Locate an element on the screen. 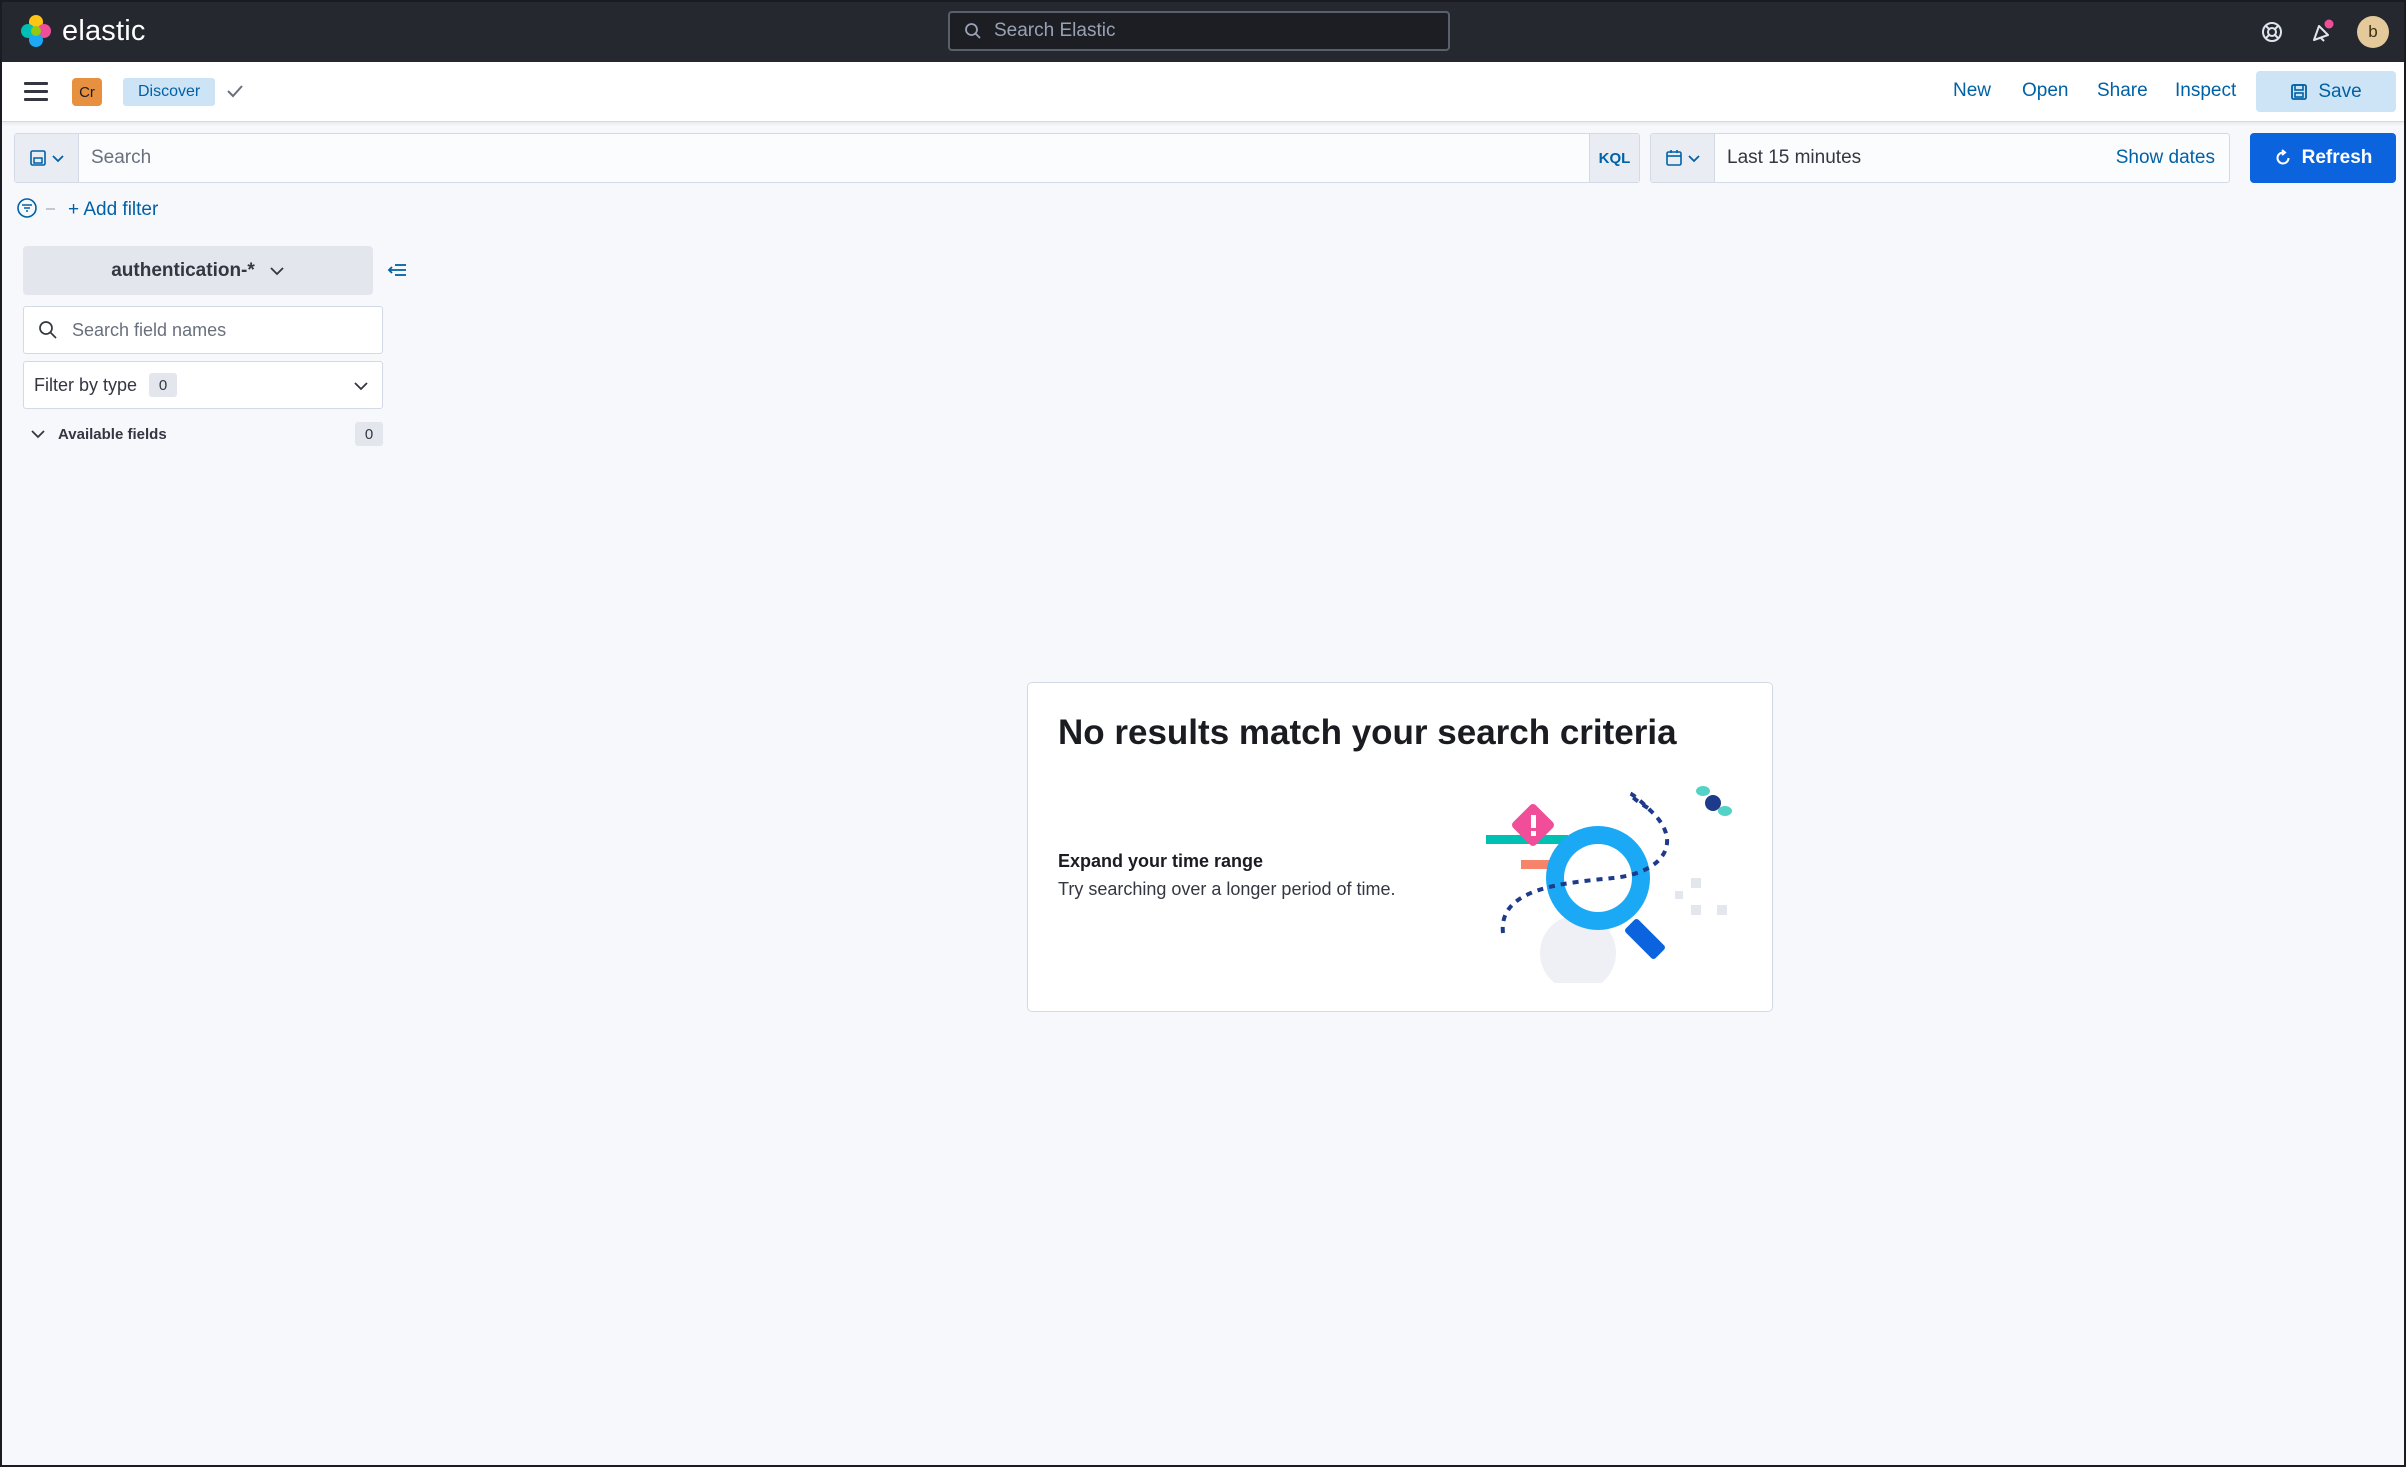  elastic-logo-icon is located at coordinates (36, 31).